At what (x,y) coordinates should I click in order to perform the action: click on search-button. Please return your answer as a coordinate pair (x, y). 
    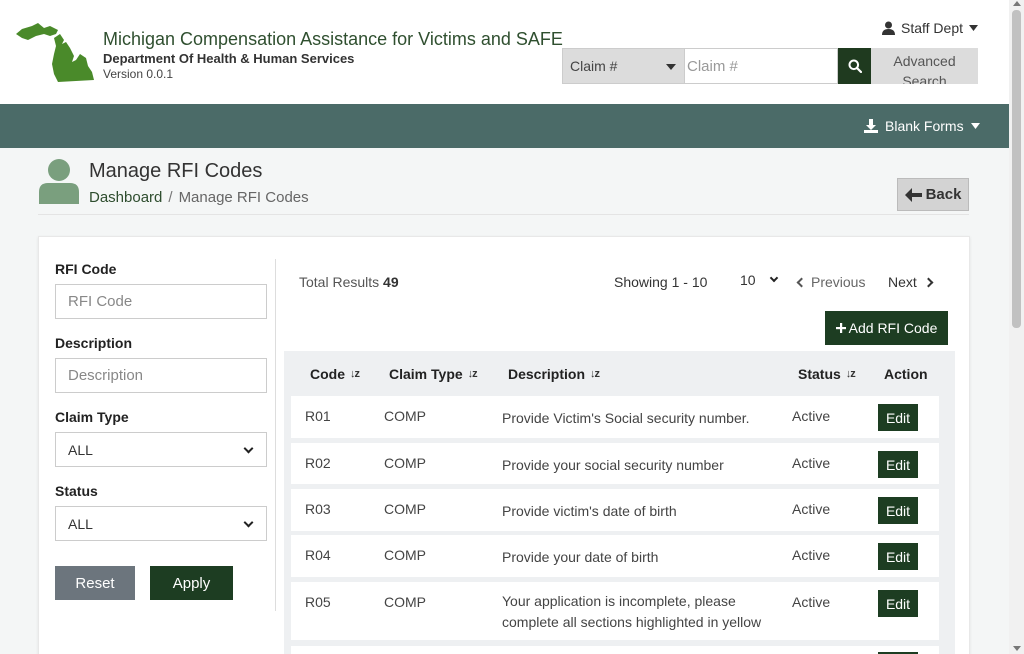
    Looking at the image, I should click on (854, 66).